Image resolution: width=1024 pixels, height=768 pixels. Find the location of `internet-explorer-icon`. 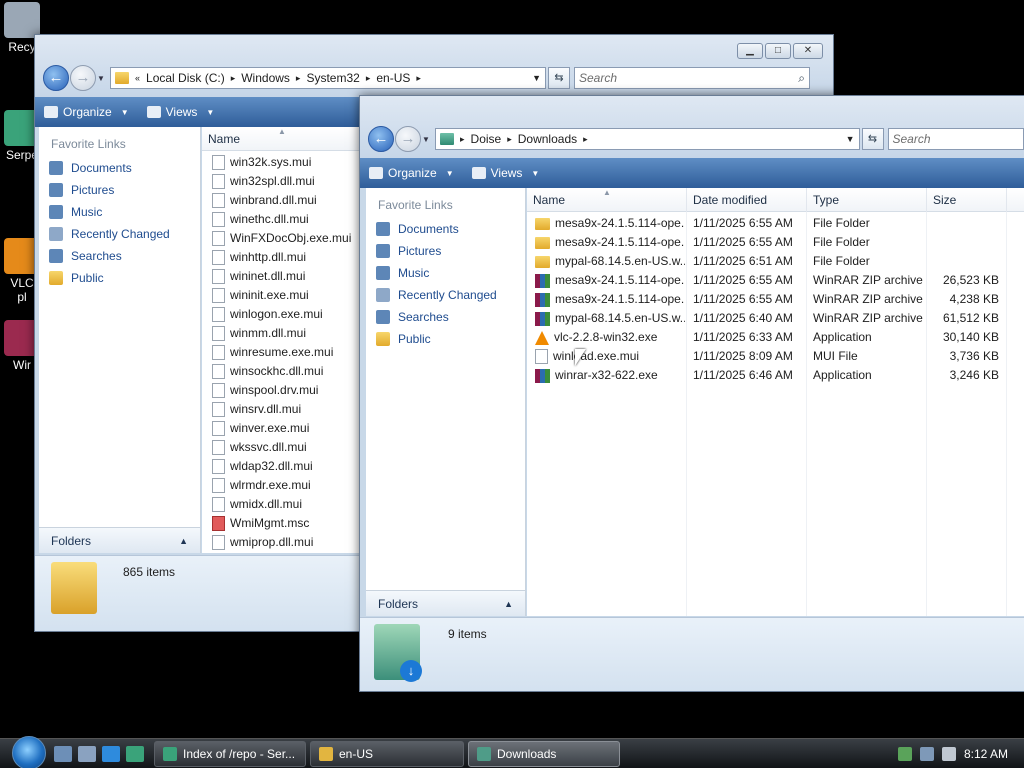

internet-explorer-icon is located at coordinates (111, 753).